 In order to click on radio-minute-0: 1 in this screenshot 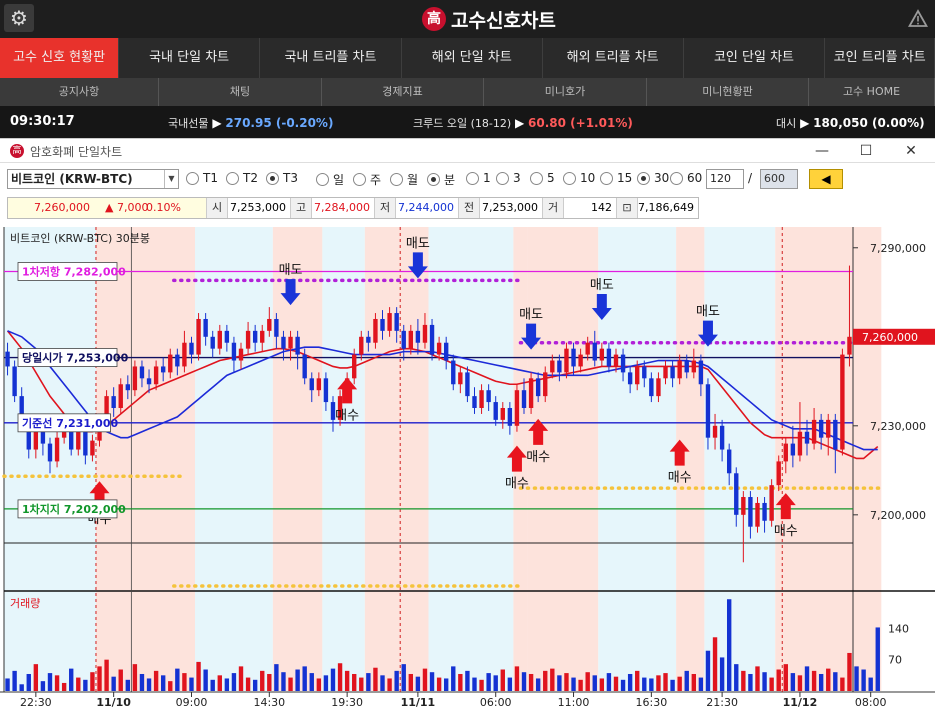, I will do `click(478, 178)`.